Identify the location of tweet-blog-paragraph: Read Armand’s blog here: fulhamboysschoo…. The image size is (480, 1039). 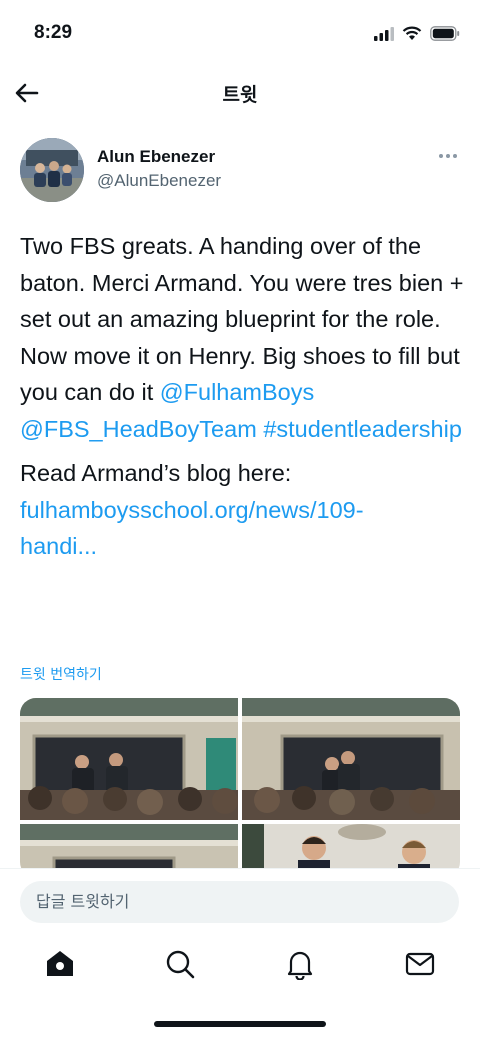
(242, 510).